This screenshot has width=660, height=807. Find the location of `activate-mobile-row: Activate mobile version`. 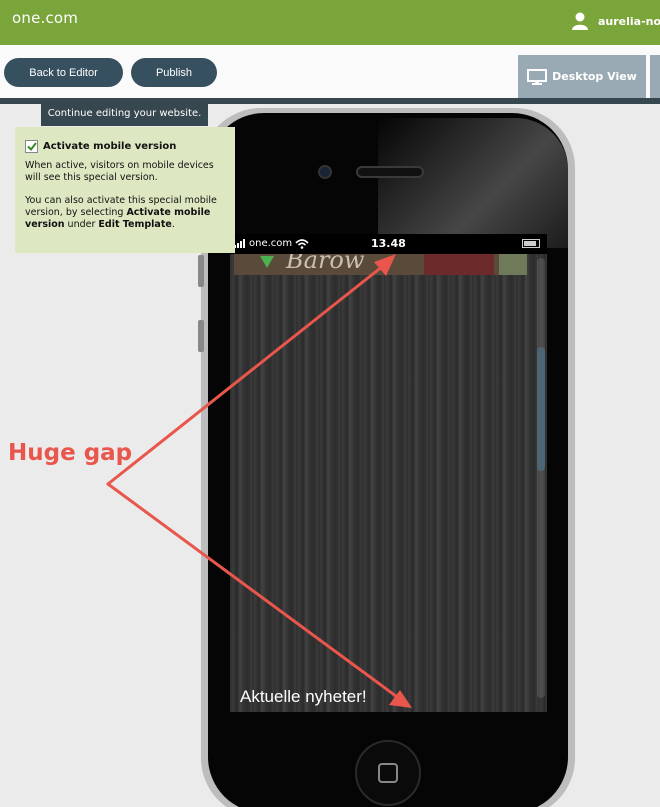

activate-mobile-row: Activate mobile version is located at coordinates (125, 146).